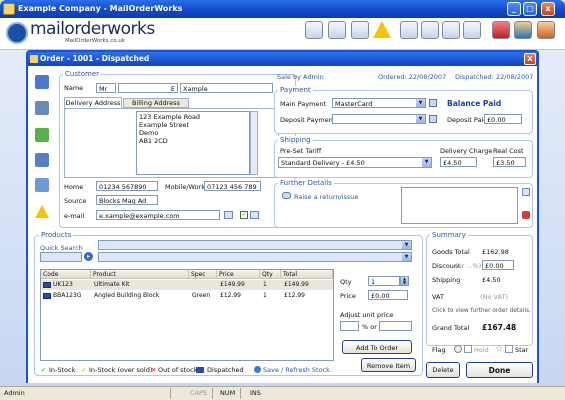 This screenshot has height=400, width=565. What do you see at coordinates (382, 29) in the screenshot?
I see `toolbar-warning-icon` at bounding box center [382, 29].